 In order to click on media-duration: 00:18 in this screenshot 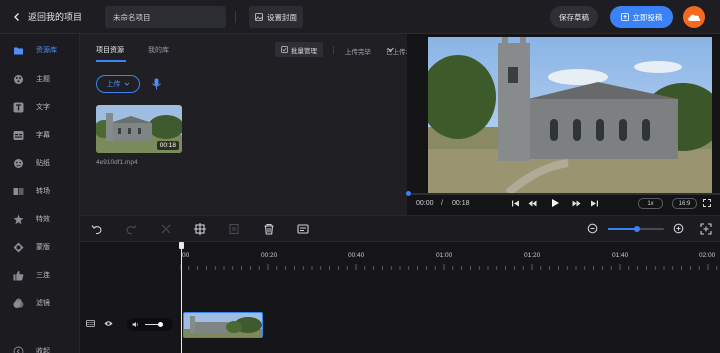, I will do `click(167, 145)`.